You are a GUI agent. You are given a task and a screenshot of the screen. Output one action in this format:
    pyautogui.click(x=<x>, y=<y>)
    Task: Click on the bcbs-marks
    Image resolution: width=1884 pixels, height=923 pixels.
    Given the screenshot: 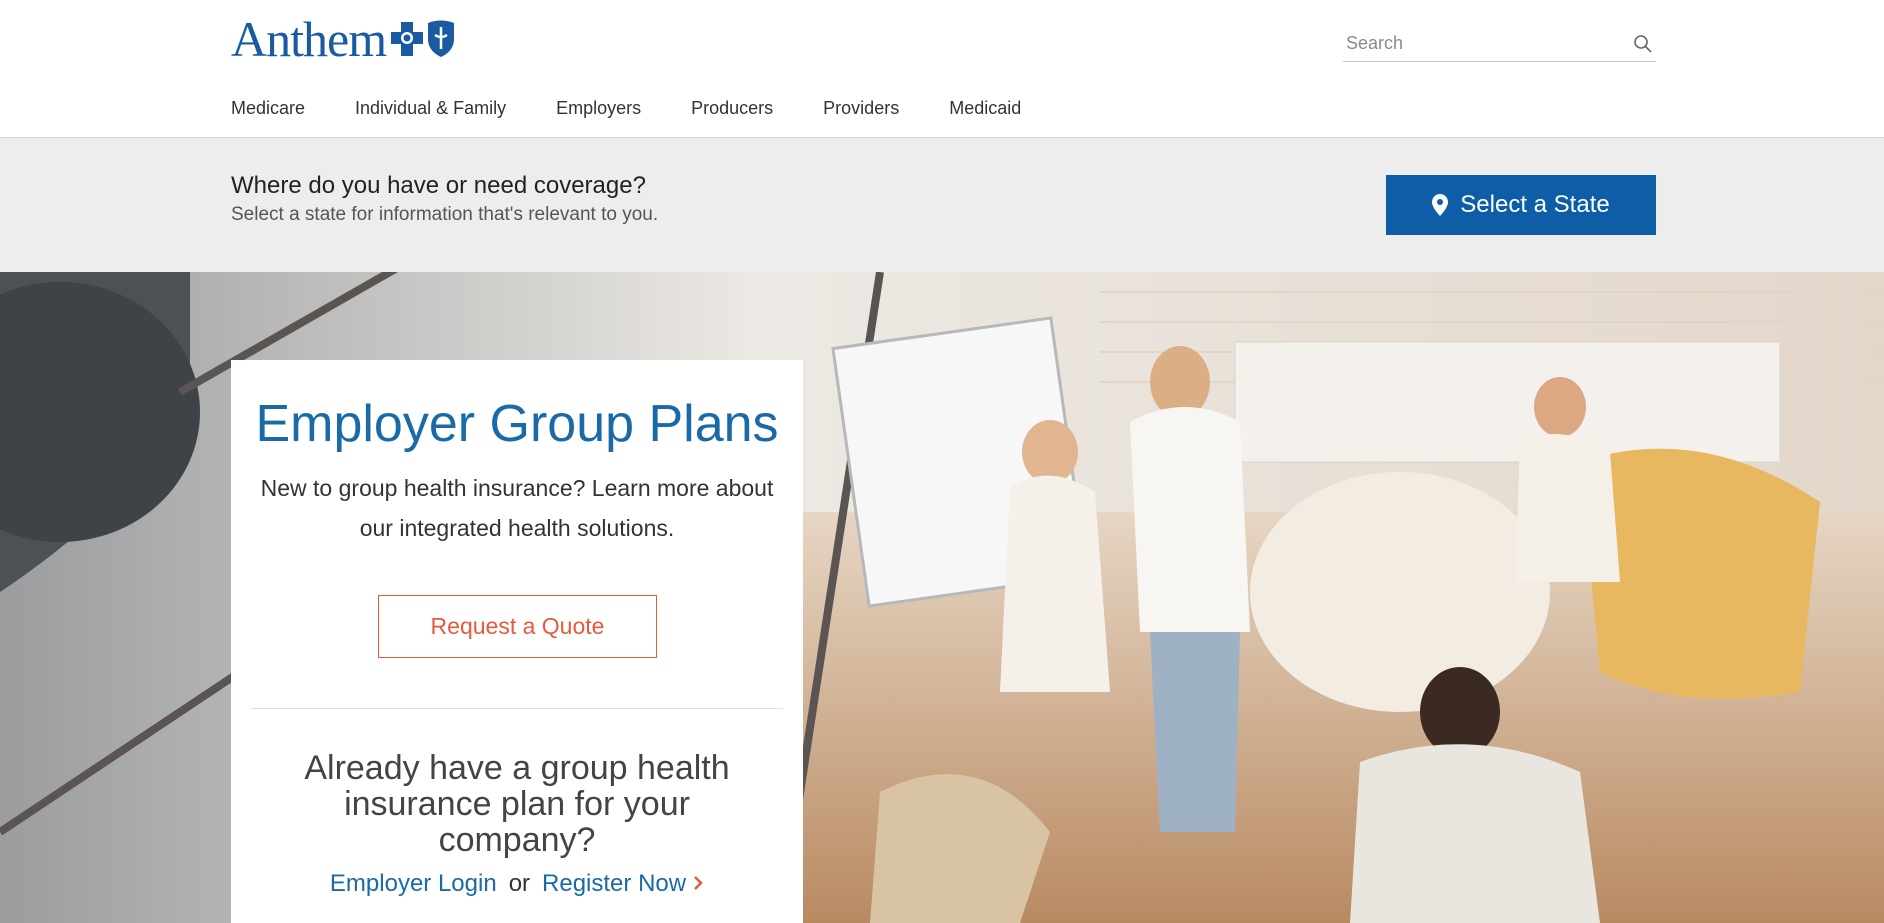 What is the action you would take?
    pyautogui.click(x=423, y=39)
    